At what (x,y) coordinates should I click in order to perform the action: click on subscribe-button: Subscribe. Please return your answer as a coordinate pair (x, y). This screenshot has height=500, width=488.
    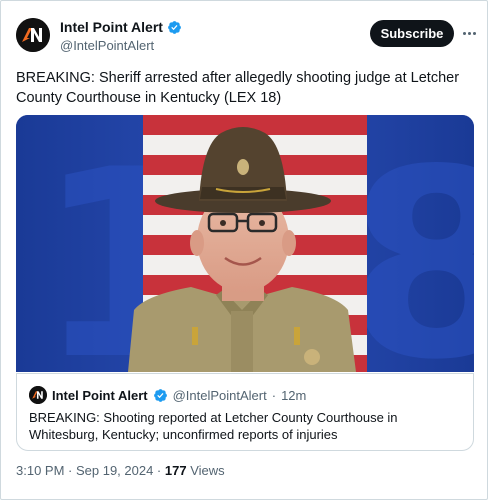
    Looking at the image, I should click on (412, 33).